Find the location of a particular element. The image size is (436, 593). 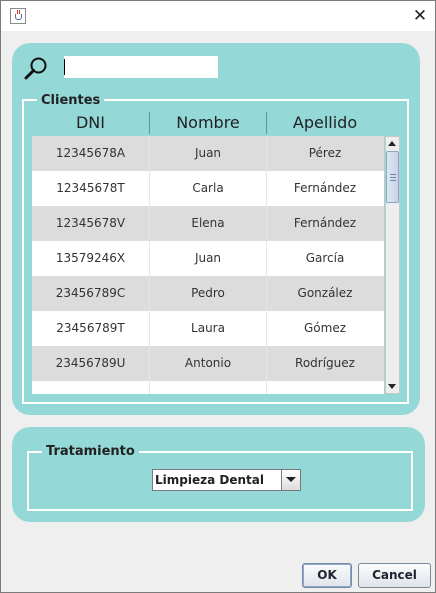

cell-nombre: Antonio is located at coordinates (207, 363).